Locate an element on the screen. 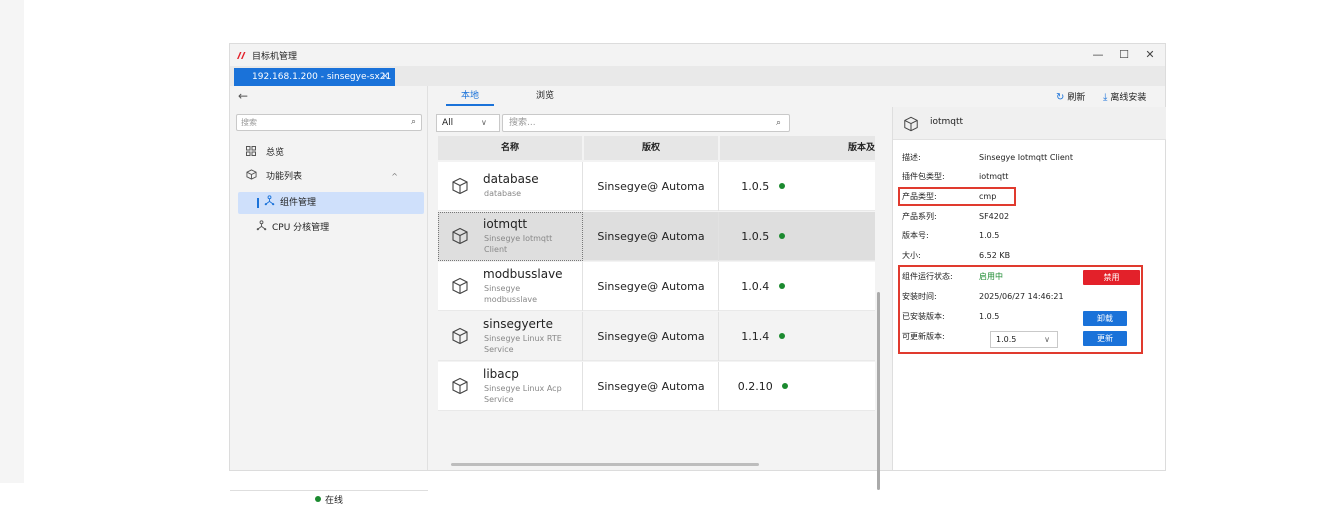  tab-browse: 浏览 is located at coordinates (545, 97).